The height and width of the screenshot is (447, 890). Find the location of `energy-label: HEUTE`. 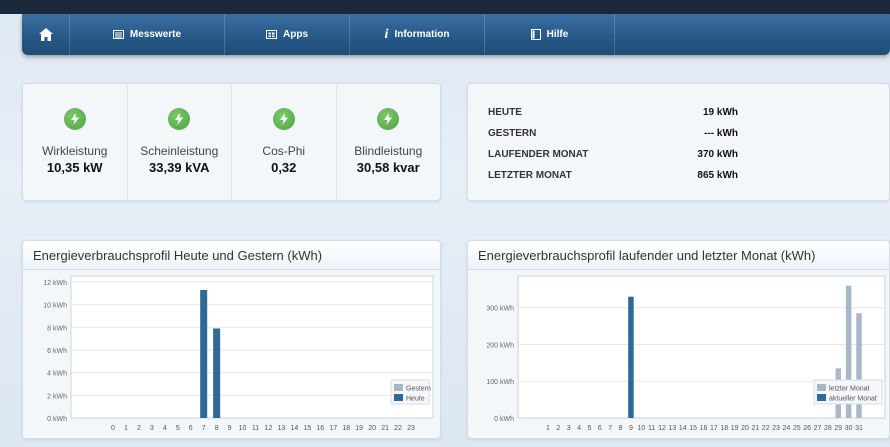

energy-label: HEUTE is located at coordinates (505, 112).